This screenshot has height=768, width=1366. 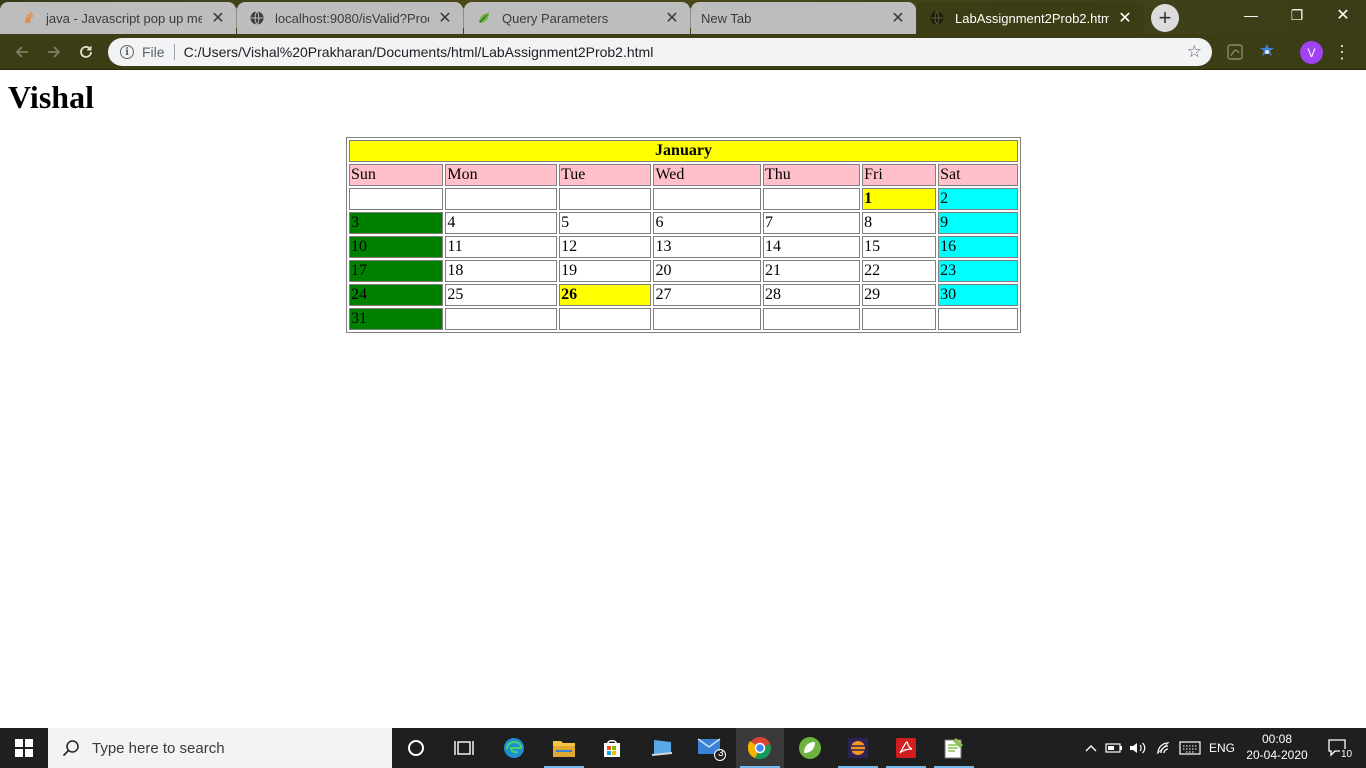 I want to click on store-icon, so click(x=612, y=748).